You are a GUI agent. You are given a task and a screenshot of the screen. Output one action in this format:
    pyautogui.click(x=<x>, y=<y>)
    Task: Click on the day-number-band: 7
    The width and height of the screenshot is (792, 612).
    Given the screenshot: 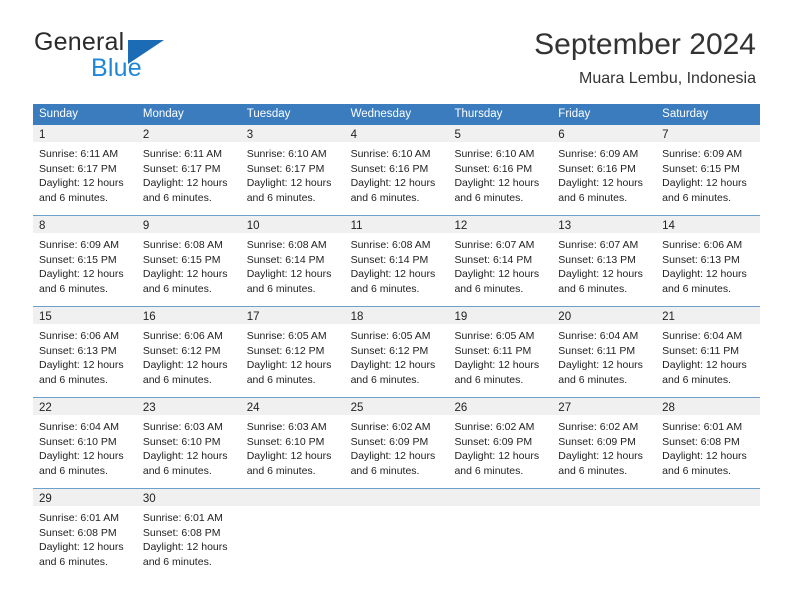 What is the action you would take?
    pyautogui.click(x=708, y=133)
    